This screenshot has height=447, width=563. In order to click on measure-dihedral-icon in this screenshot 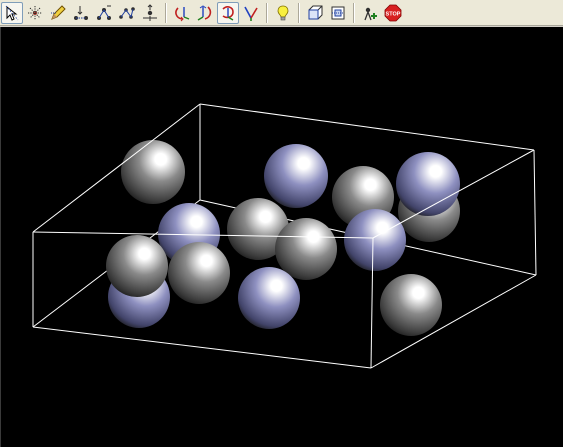, I will do `click(127, 13)`.